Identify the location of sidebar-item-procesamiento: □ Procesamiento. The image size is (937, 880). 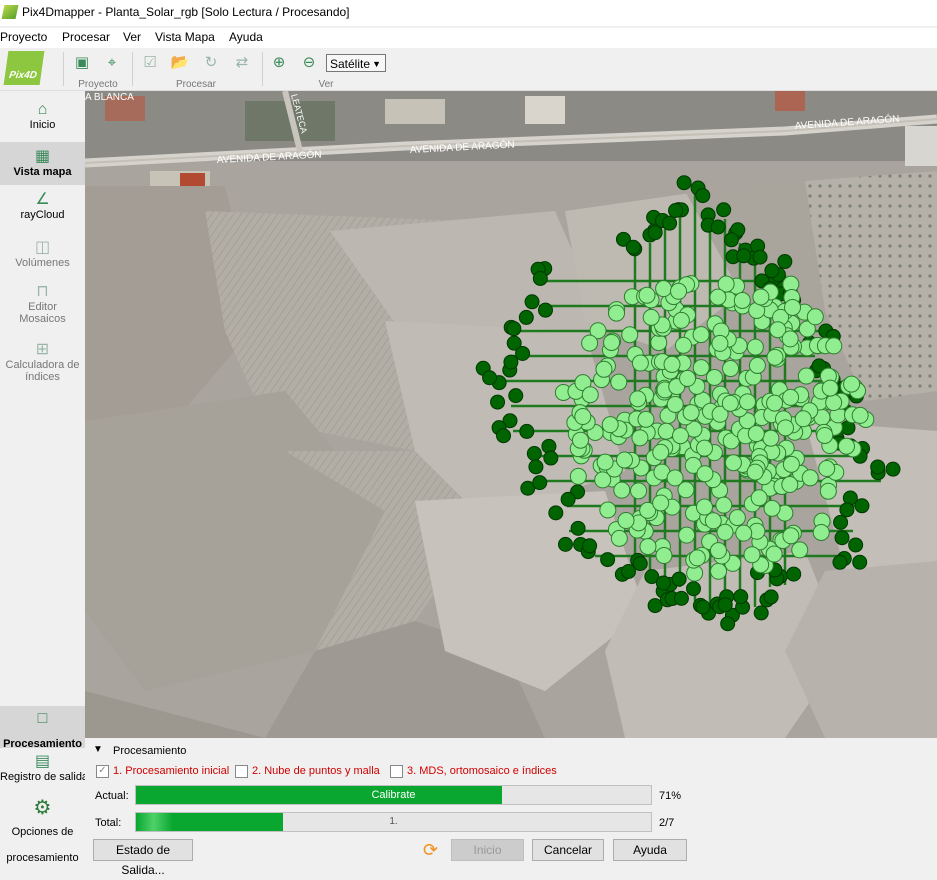
(42, 728).